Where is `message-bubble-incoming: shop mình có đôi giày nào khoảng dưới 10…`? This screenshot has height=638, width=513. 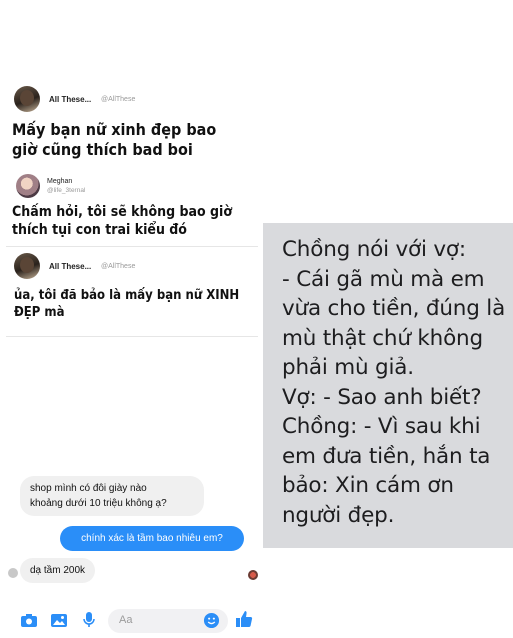
message-bubble-incoming: shop mình có đôi giày nào khoảng dưới 10… is located at coordinates (112, 496).